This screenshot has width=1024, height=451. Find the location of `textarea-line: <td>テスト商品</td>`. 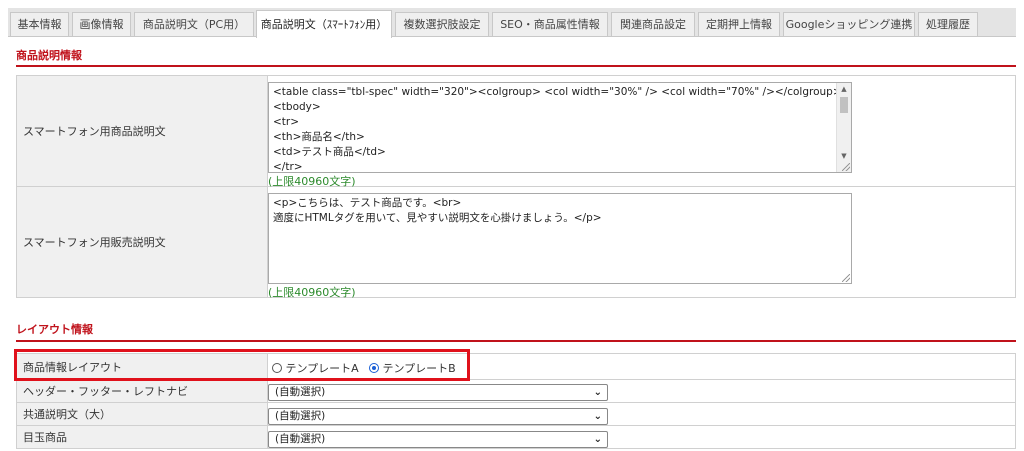

textarea-line: <td>テスト商品</td> is located at coordinates (329, 152).